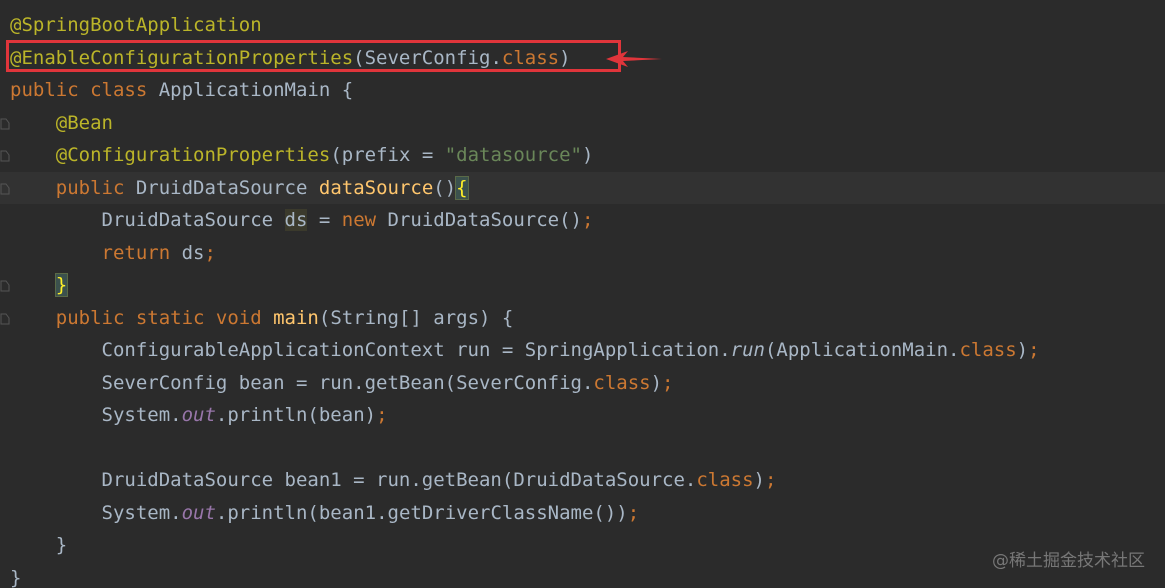  Describe the element at coordinates (445, 187) in the screenshot. I see `code-token: ()` at that location.